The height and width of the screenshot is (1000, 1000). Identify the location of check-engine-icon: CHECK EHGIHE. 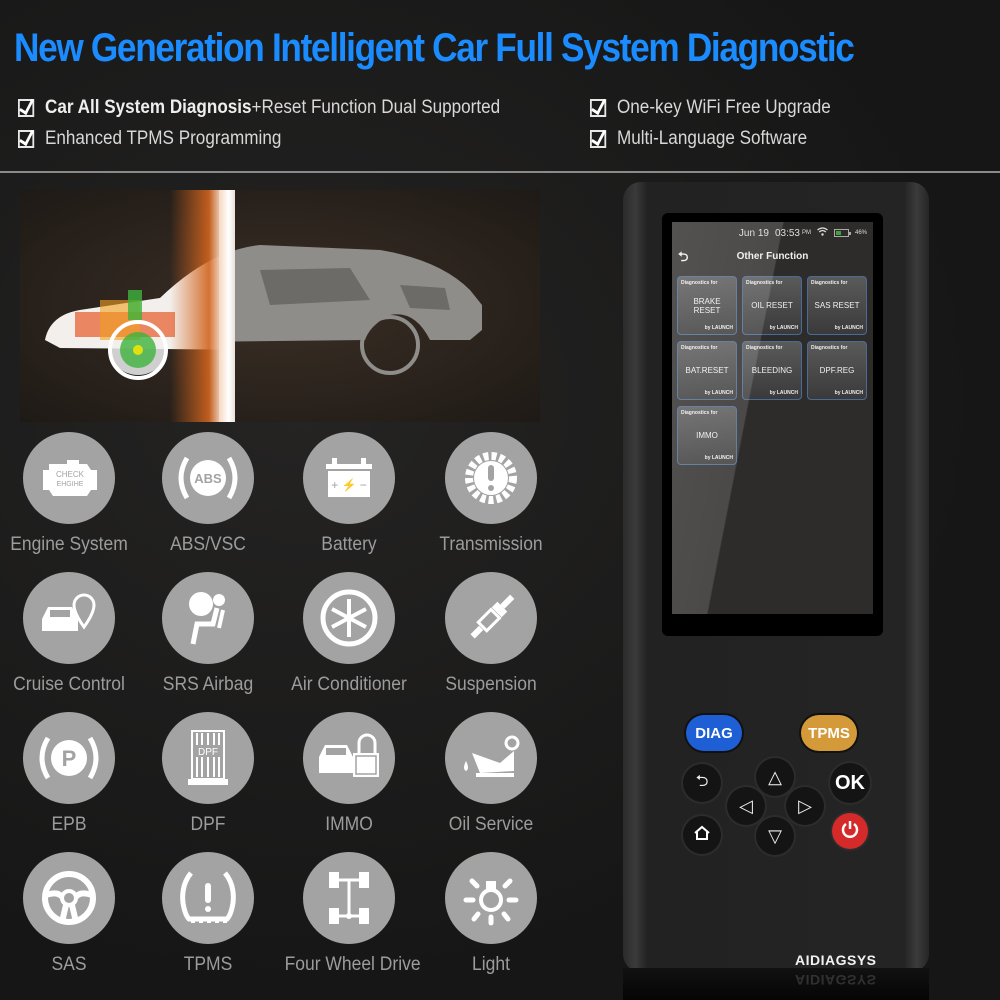
(69, 478).